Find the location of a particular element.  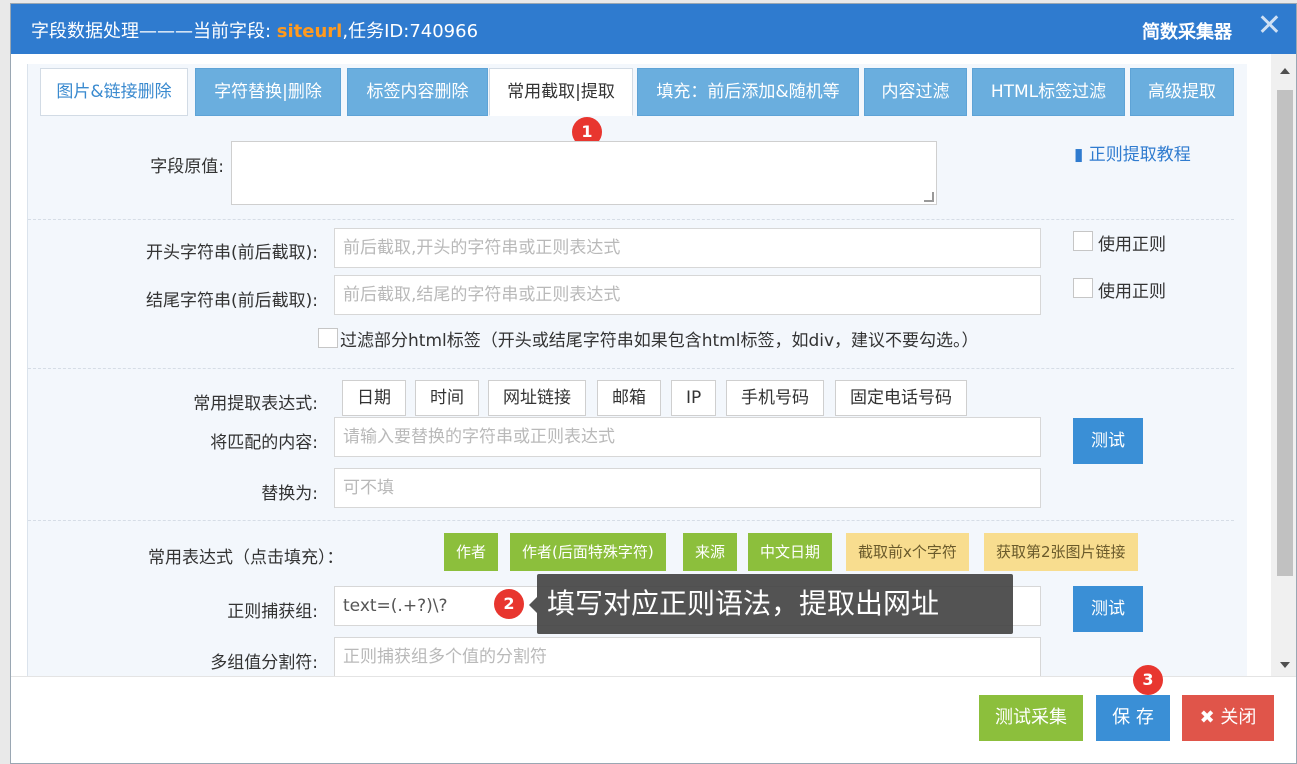

end-use-regex-checkbox is located at coordinates (1083, 288).